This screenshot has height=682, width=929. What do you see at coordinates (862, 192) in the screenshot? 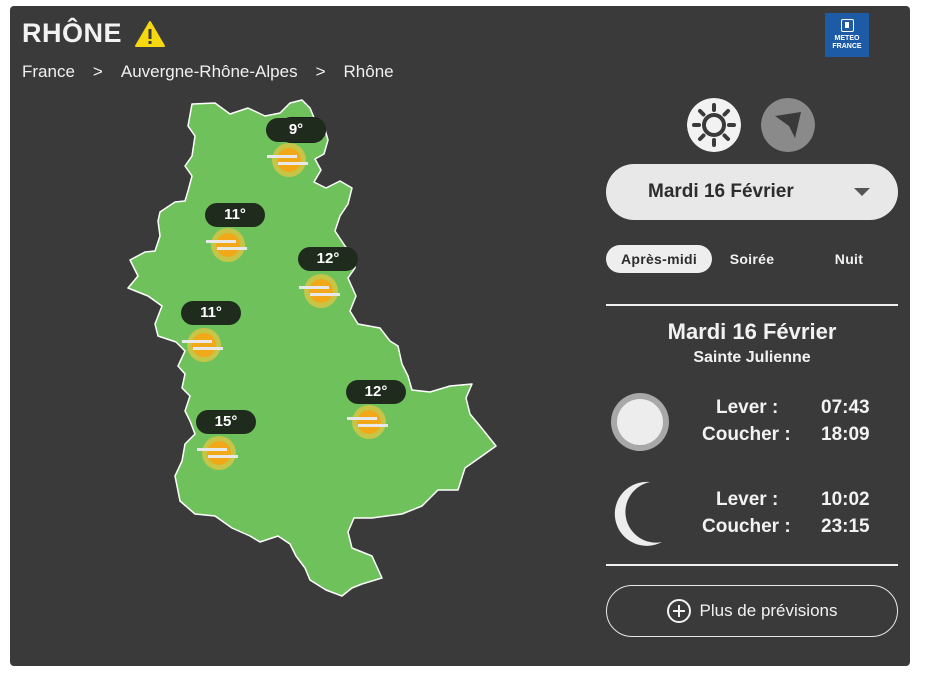
I see `chevron-down-icon` at bounding box center [862, 192].